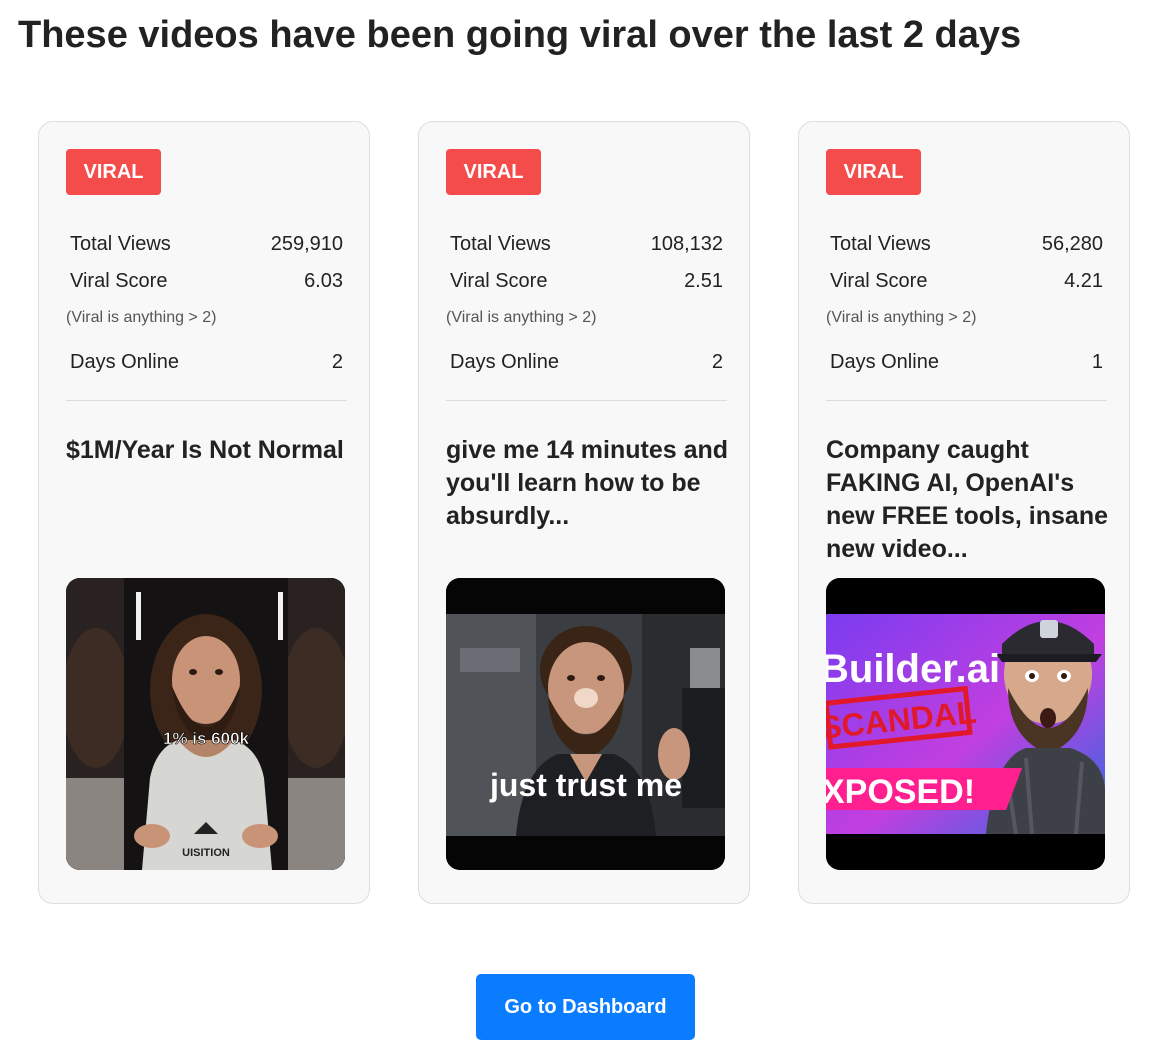  What do you see at coordinates (205, 724) in the screenshot?
I see `video-thumbnail: UISITION 1% is 600k` at bounding box center [205, 724].